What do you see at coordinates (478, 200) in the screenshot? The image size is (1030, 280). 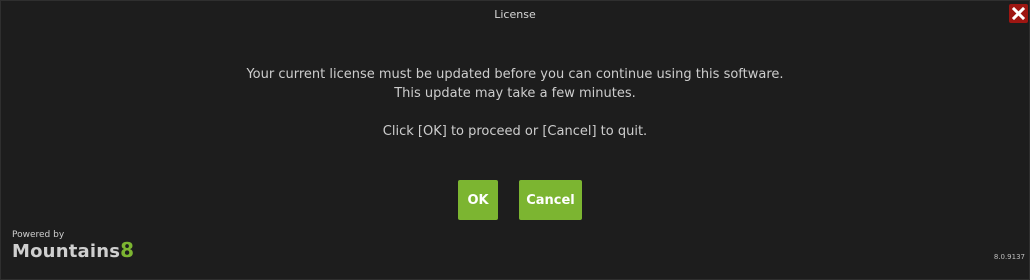 I see `ok-button: OK` at bounding box center [478, 200].